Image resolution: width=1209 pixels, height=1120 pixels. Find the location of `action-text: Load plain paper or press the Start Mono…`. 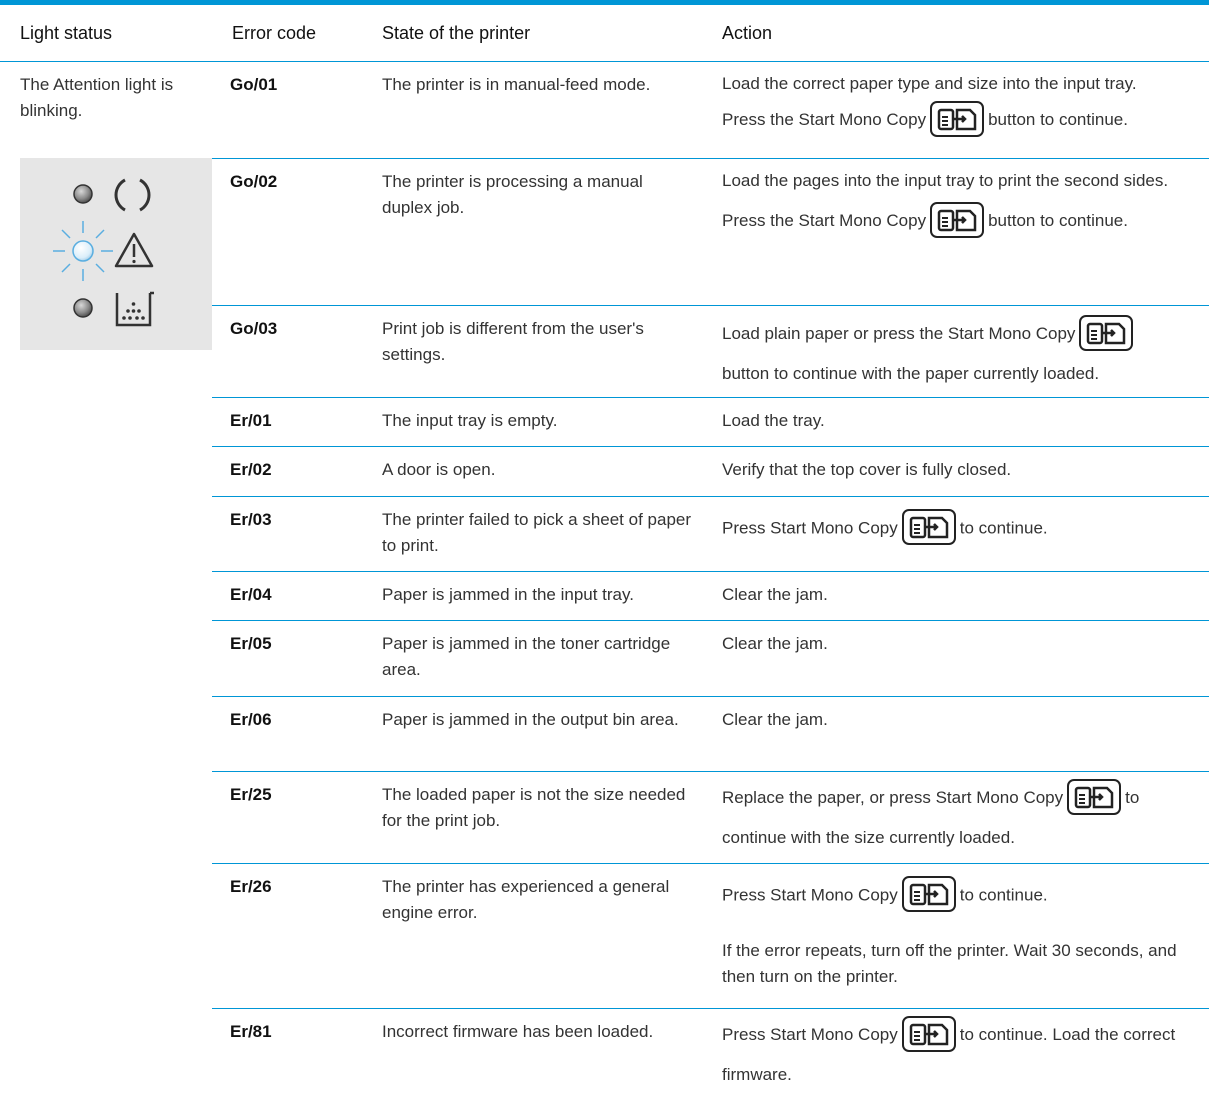

action-text: Load plain paper or press the Start Mono… is located at coordinates (899, 333).